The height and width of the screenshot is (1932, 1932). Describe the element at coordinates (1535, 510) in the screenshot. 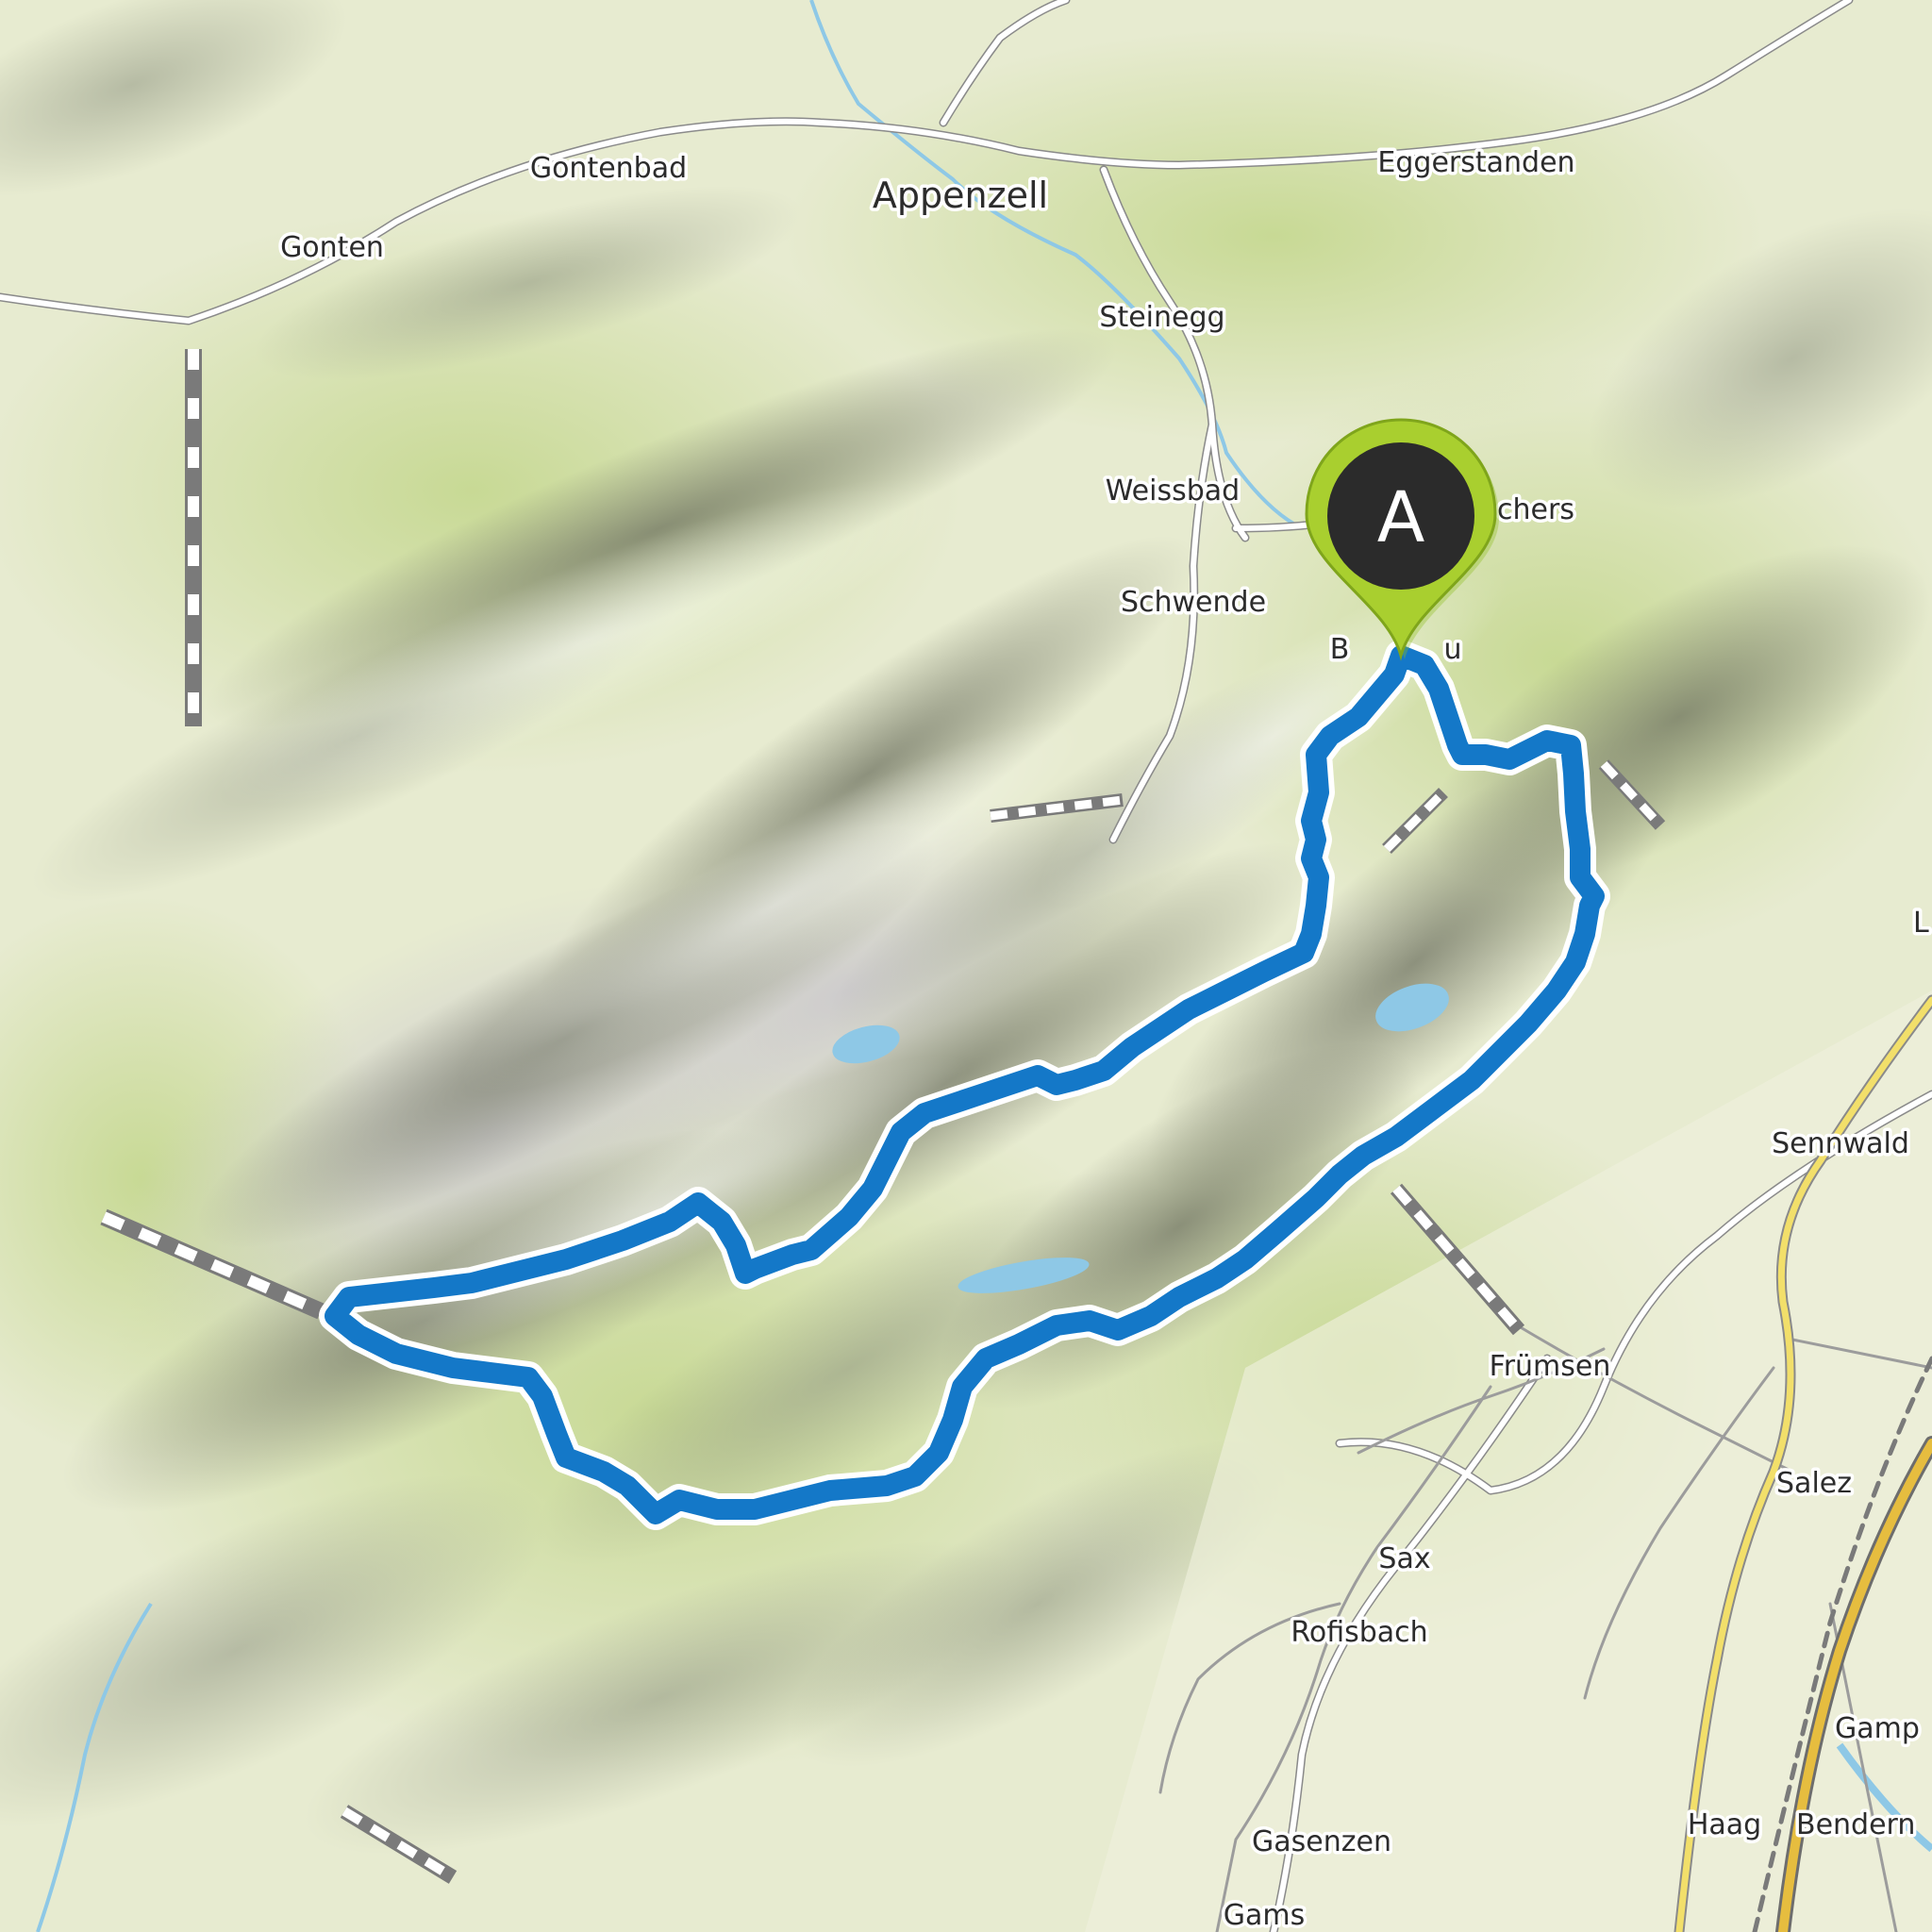

I see `place-label-eichers-partial: chers` at that location.